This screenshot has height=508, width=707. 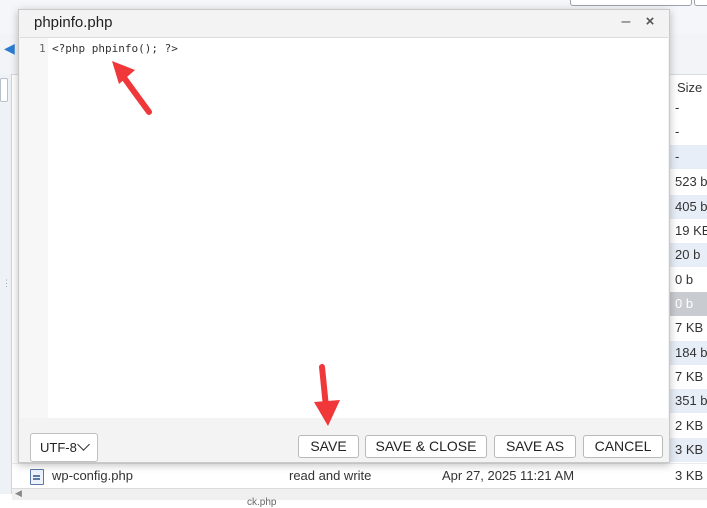 What do you see at coordinates (58, 447) in the screenshot?
I see `encoding-value: UTF-8` at bounding box center [58, 447].